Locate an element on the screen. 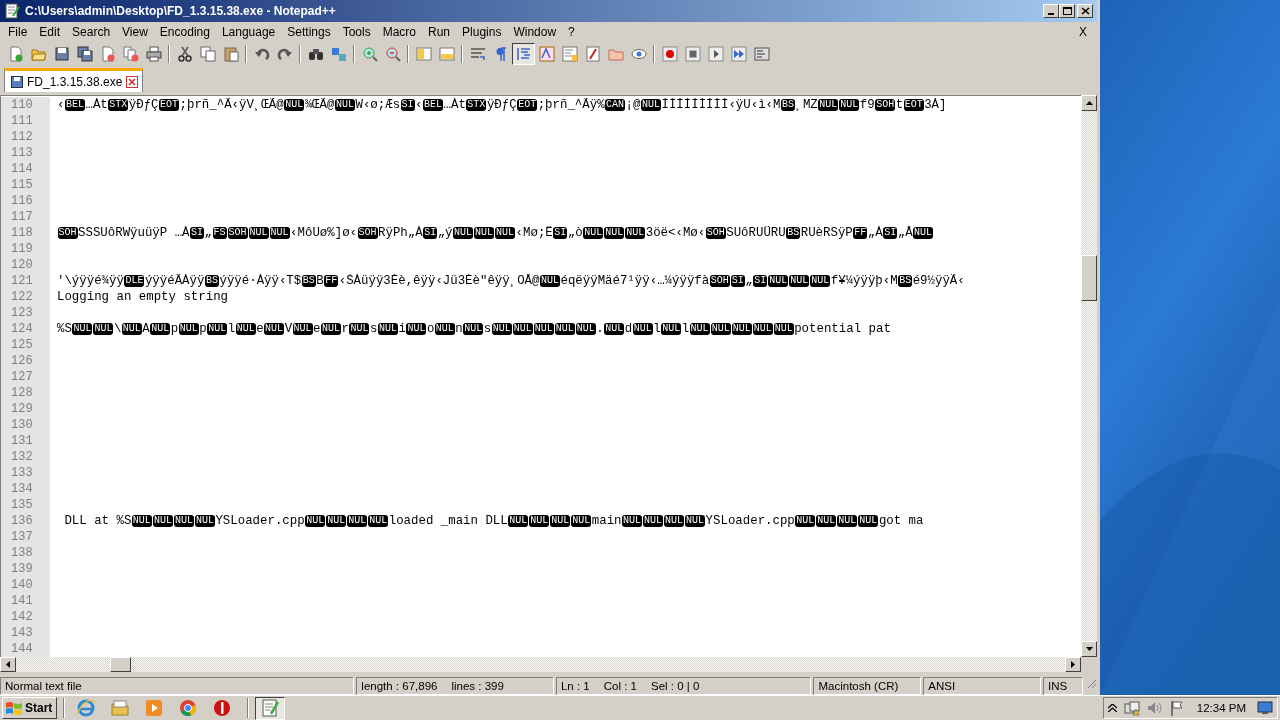 The width and height of the screenshot is (1280, 720). close-document-button: X is located at coordinates (1083, 32).